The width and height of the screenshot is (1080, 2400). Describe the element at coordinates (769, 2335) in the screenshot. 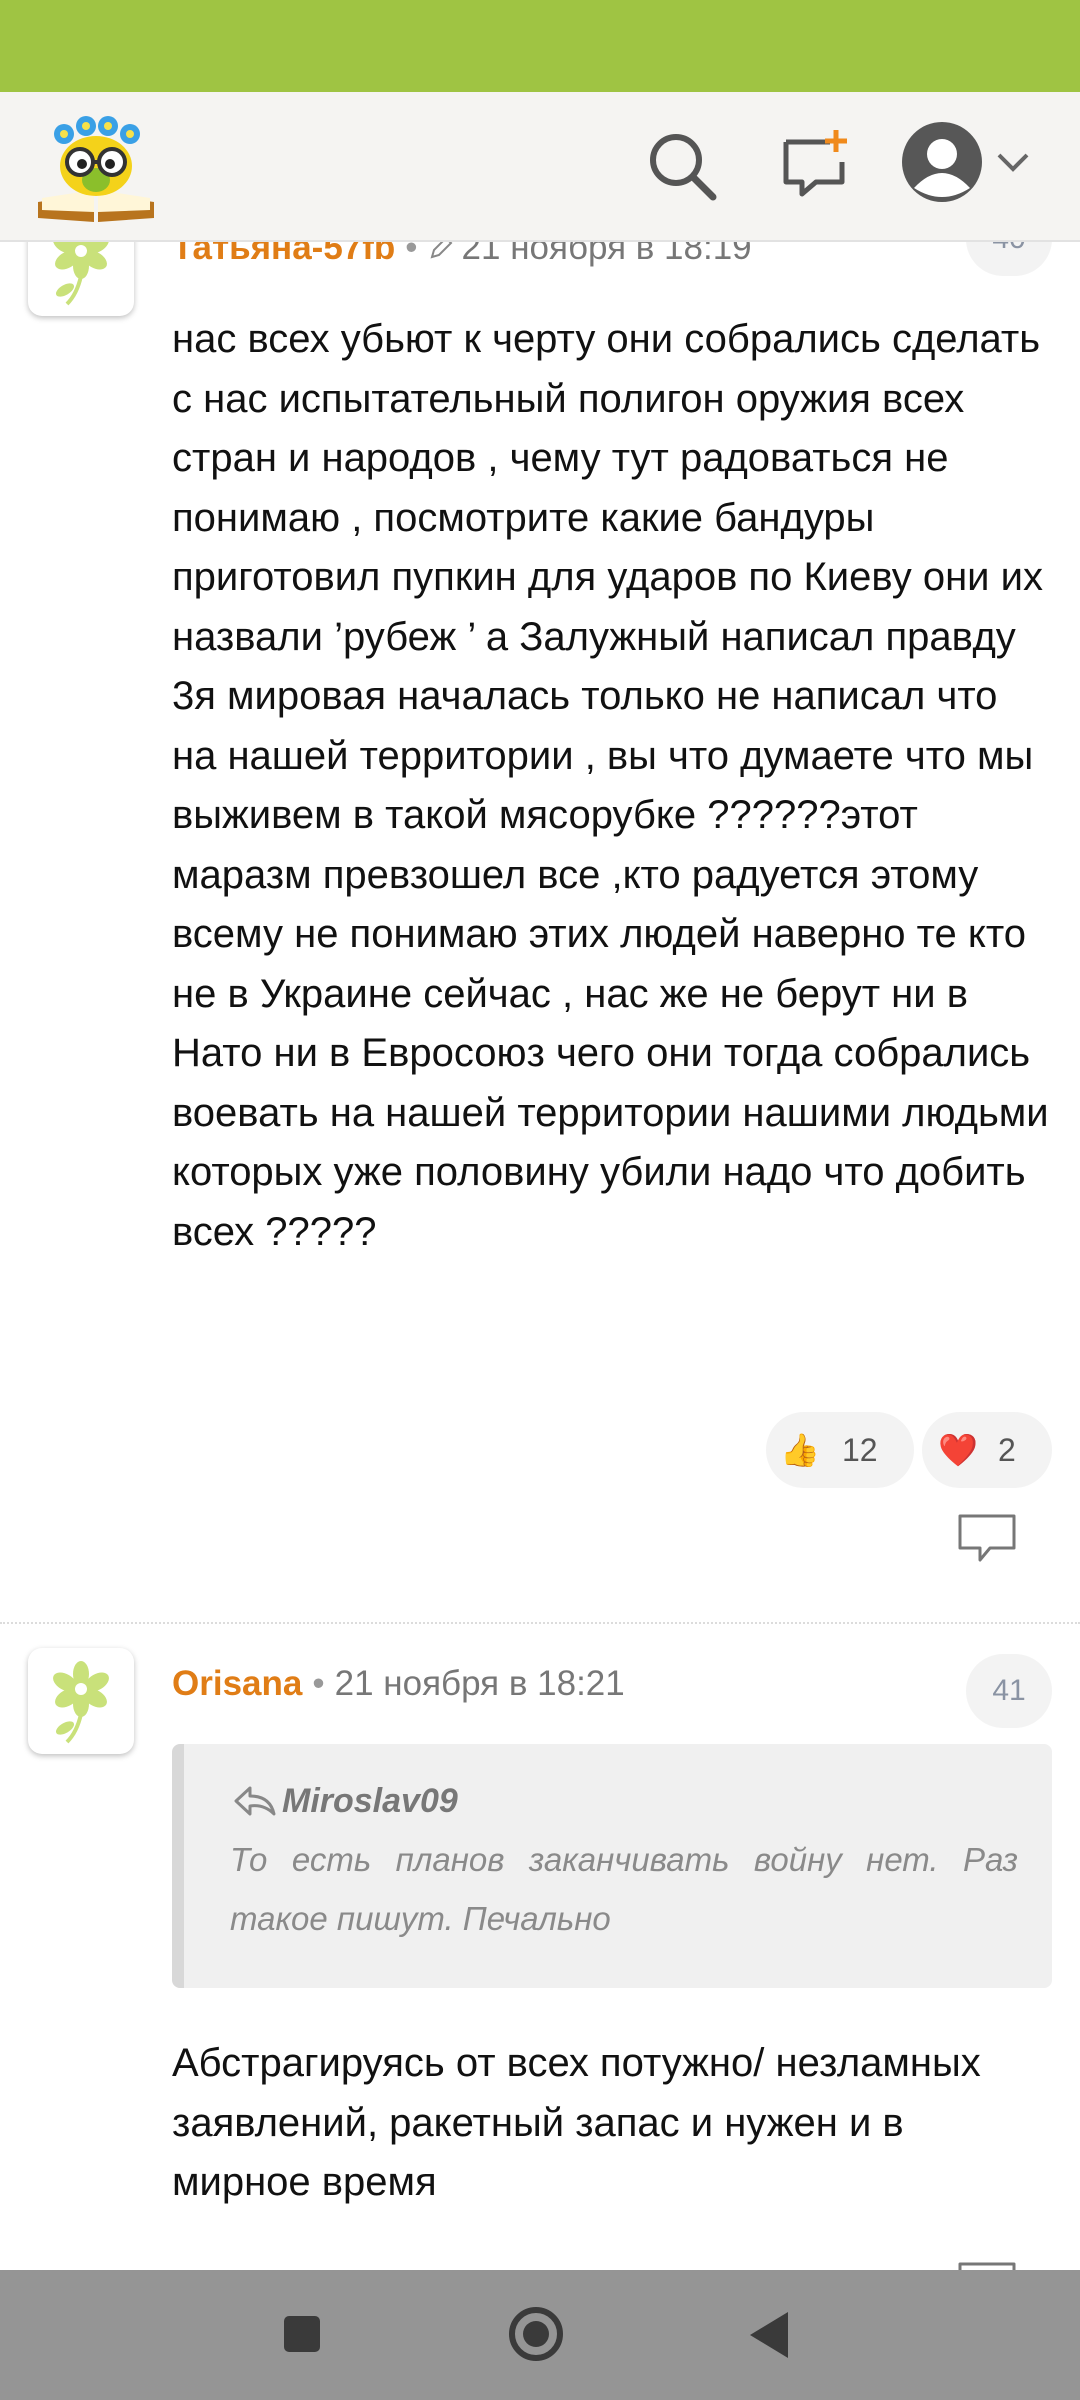

I see `back-icon` at that location.